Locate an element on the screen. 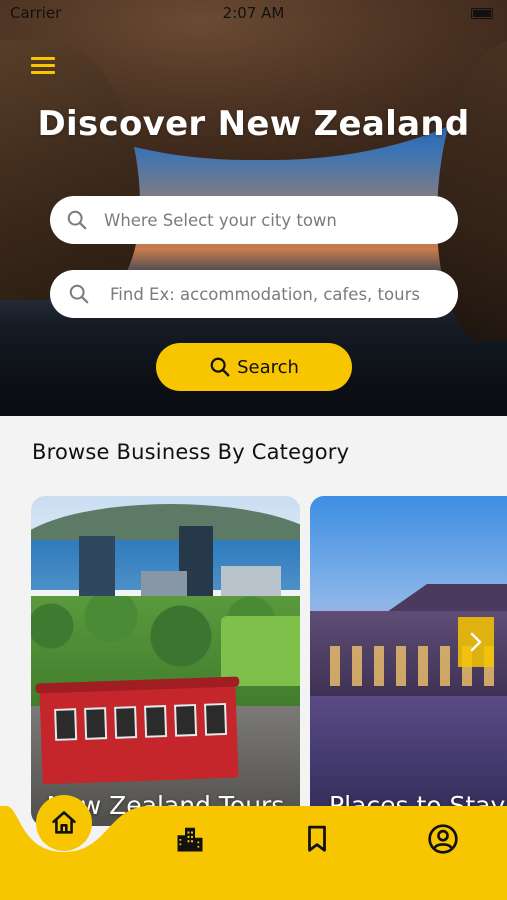 This screenshot has height=900, width=507. home-icon is located at coordinates (64, 822).